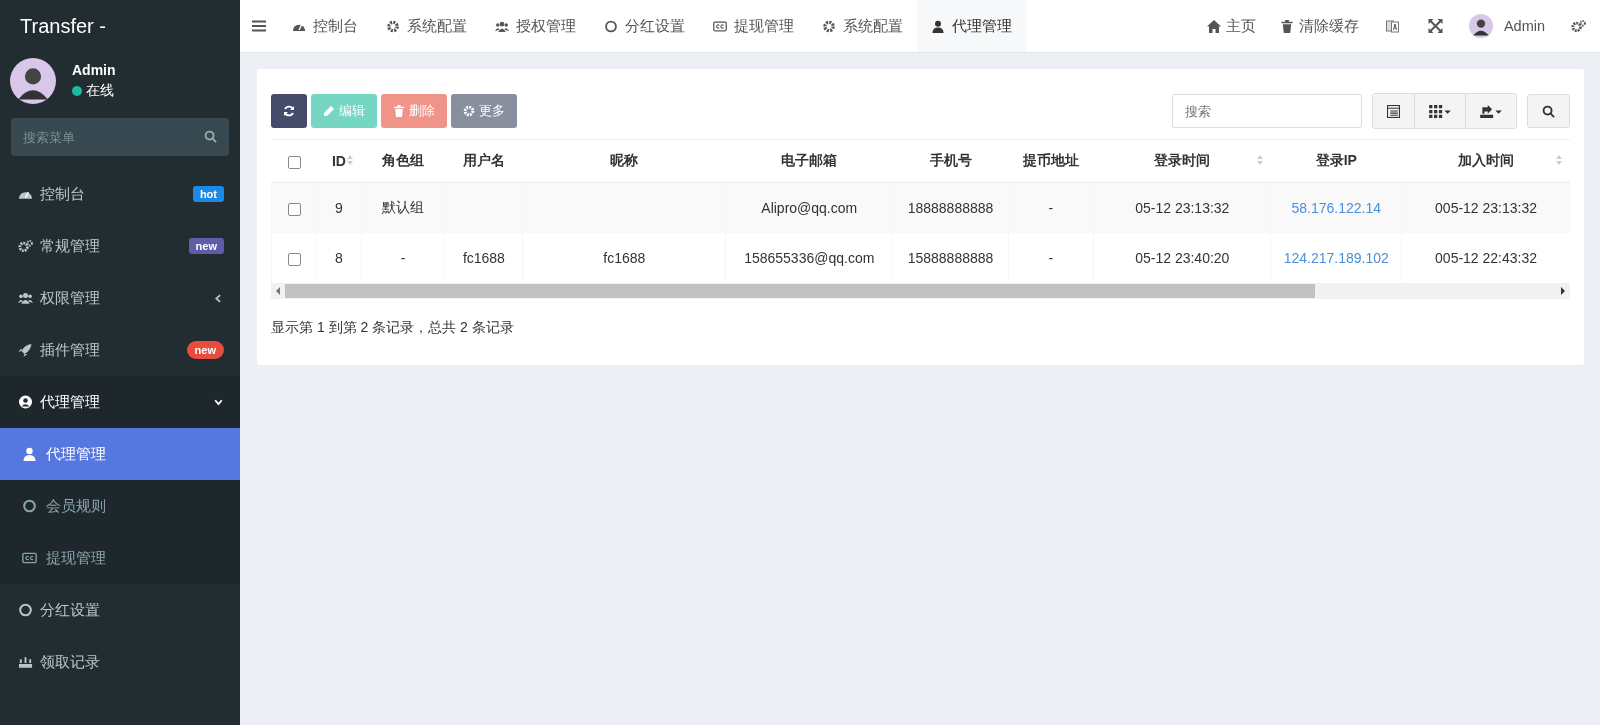 The image size is (1600, 725). I want to click on menu-search-field: 搜索菜单, so click(120, 137).